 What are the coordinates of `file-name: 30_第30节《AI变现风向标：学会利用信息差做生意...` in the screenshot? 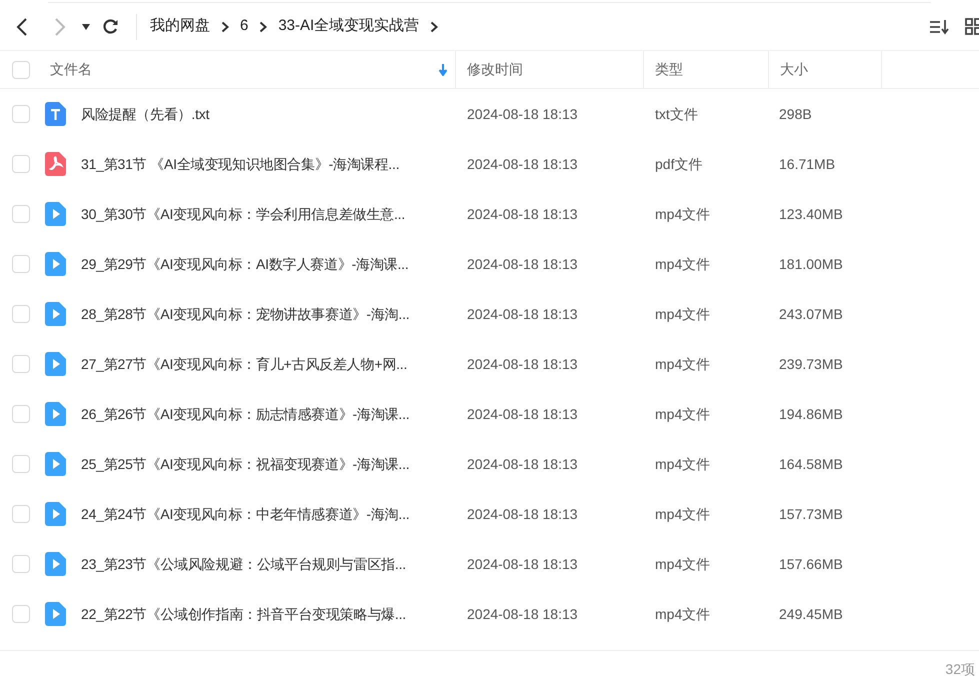 It's located at (243, 214).